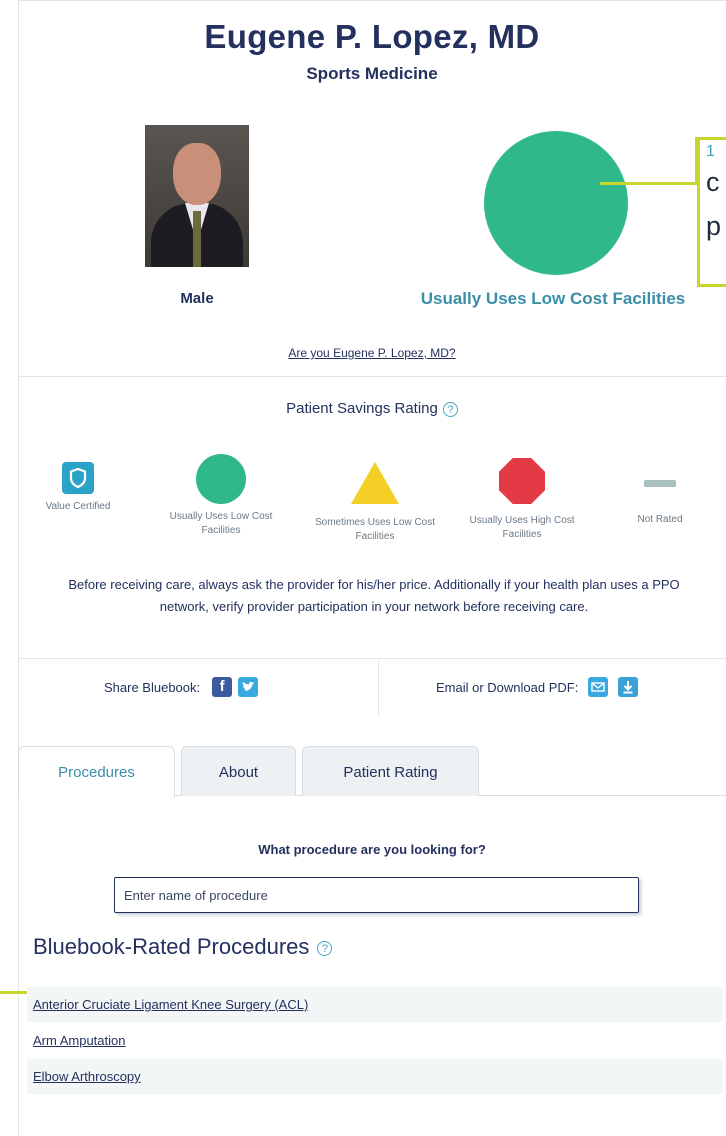 The width and height of the screenshot is (726, 1136). Describe the element at coordinates (197, 298) in the screenshot. I see `gender-label: Male` at that location.